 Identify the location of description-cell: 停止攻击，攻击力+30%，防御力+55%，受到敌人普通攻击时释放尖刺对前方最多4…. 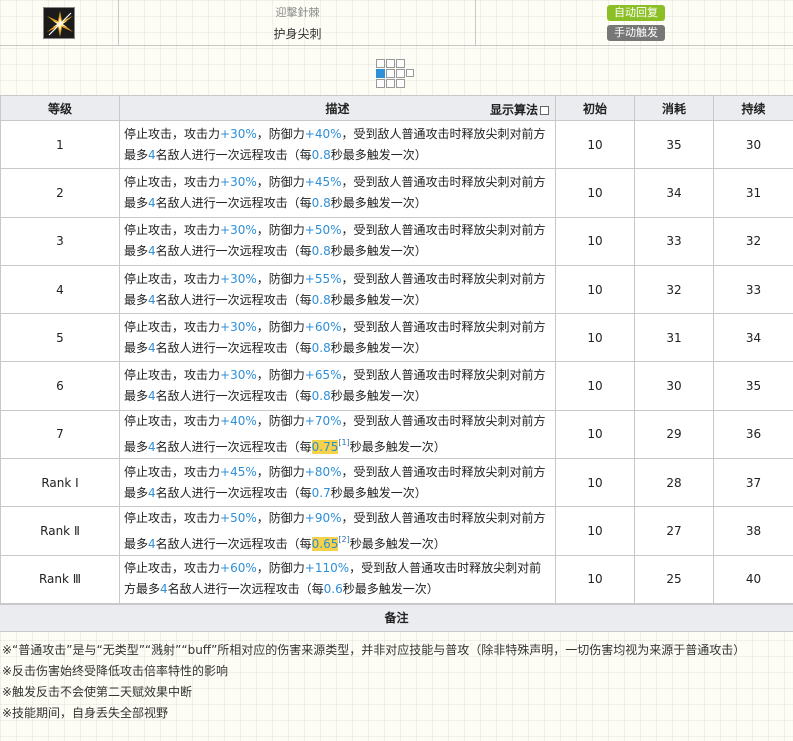
(337, 289).